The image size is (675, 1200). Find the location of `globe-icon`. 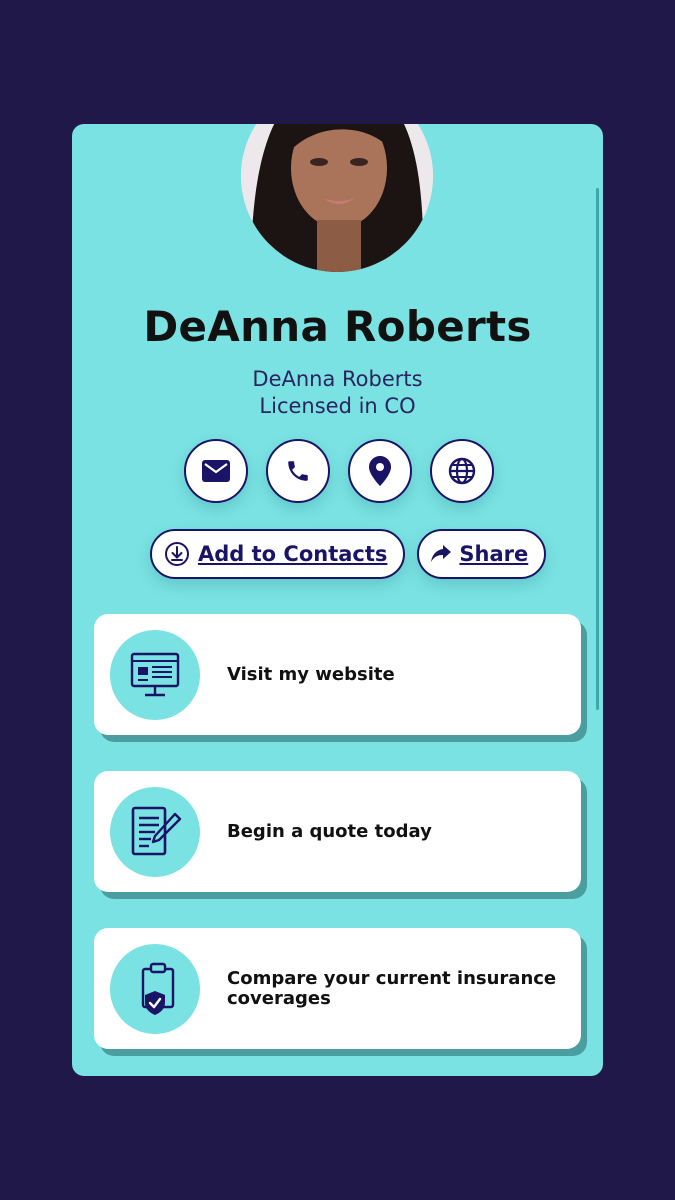

globe-icon is located at coordinates (462, 471).